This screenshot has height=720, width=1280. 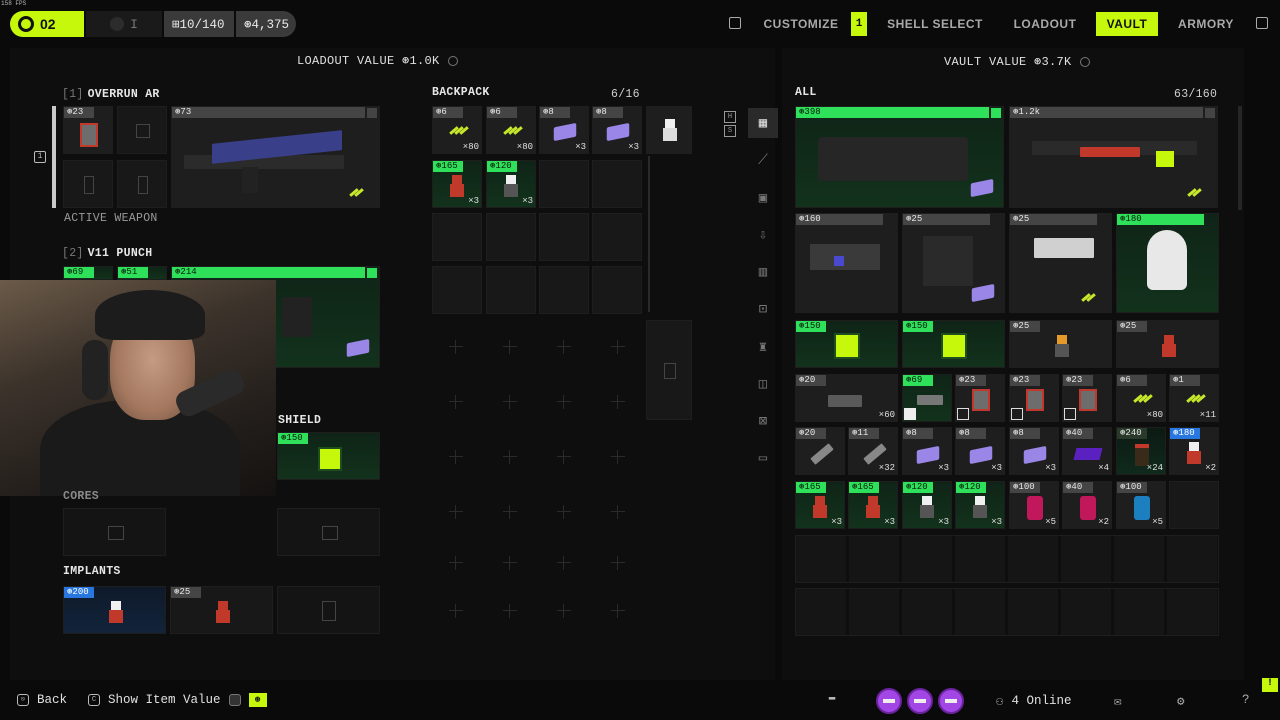 What do you see at coordinates (114, 610) in the screenshot?
I see `implant-slot: ⊛200` at bounding box center [114, 610].